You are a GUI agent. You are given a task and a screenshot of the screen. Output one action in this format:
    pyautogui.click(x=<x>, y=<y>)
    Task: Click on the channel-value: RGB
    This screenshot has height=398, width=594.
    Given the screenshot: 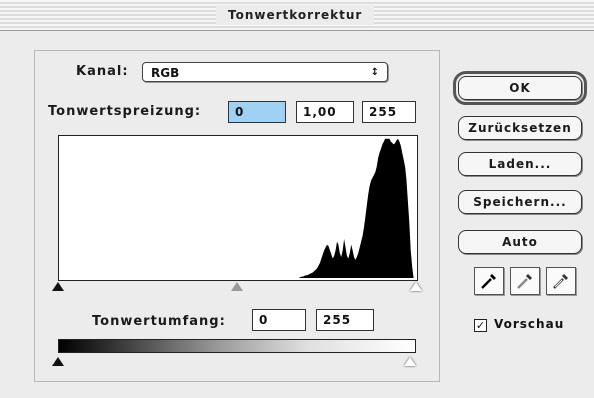 What is the action you would take?
    pyautogui.click(x=165, y=73)
    